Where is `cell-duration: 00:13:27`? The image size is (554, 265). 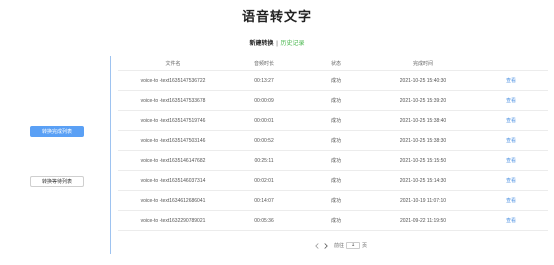
cell-duration: 00:13:27 is located at coordinates (264, 80).